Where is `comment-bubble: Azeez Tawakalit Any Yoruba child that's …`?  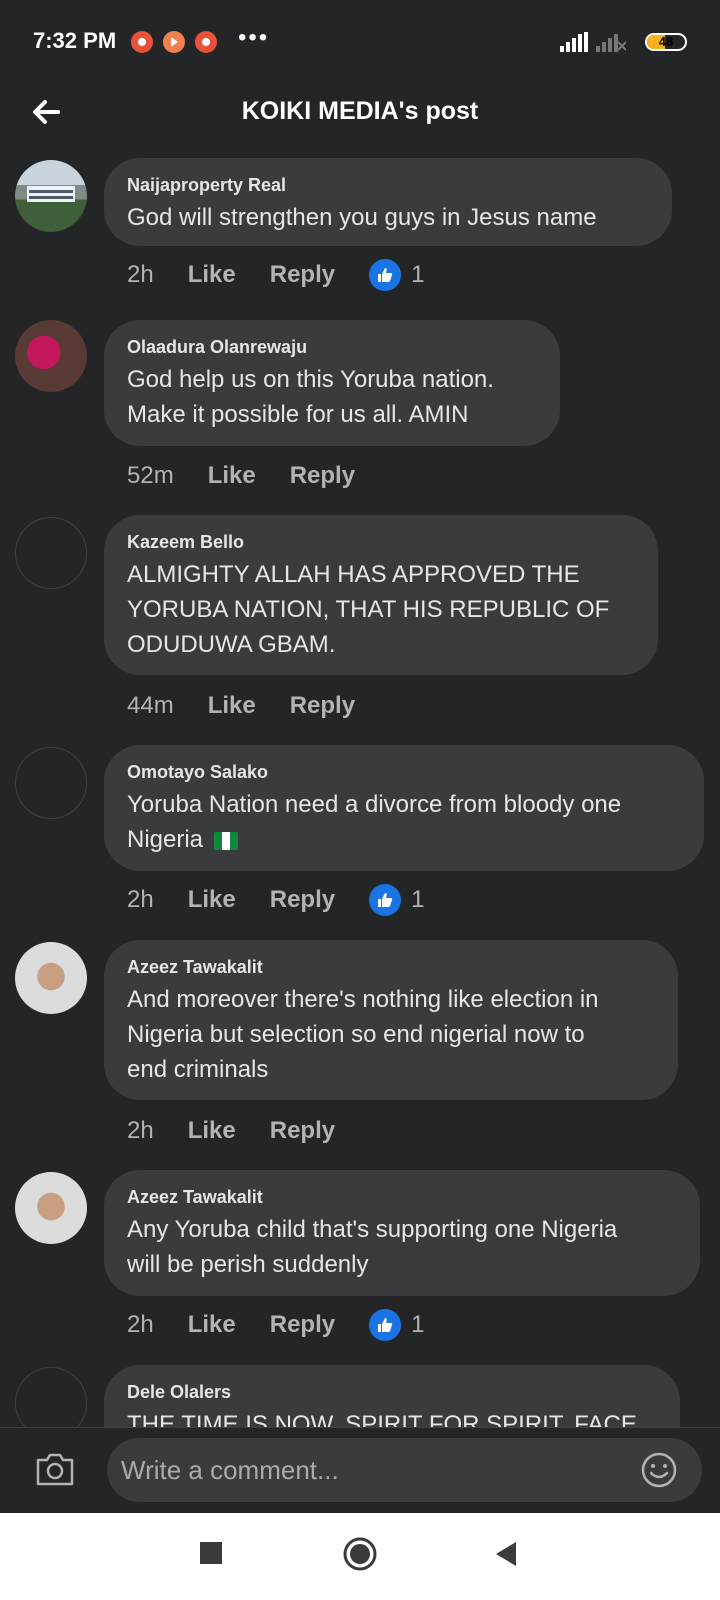
comment-bubble: Azeez Tawakalit Any Yoruba child that's … is located at coordinates (402, 1233).